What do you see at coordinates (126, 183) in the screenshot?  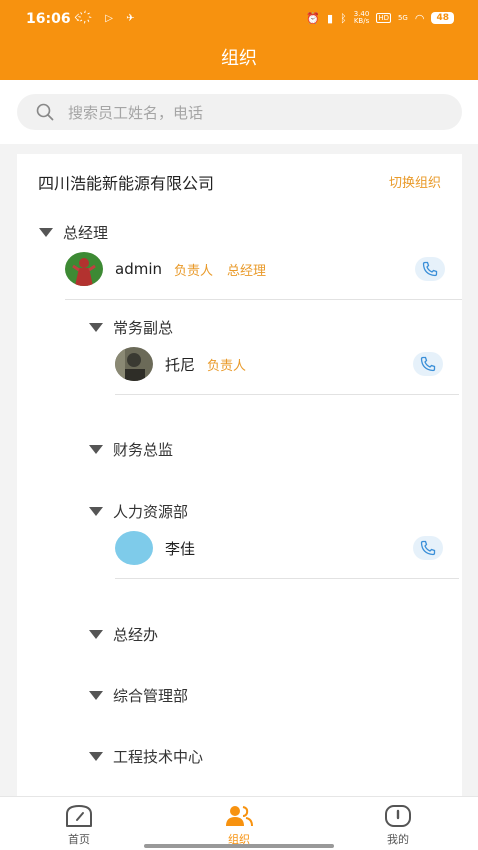 I see `company-name: 四川浩能新能源有限公司` at bounding box center [126, 183].